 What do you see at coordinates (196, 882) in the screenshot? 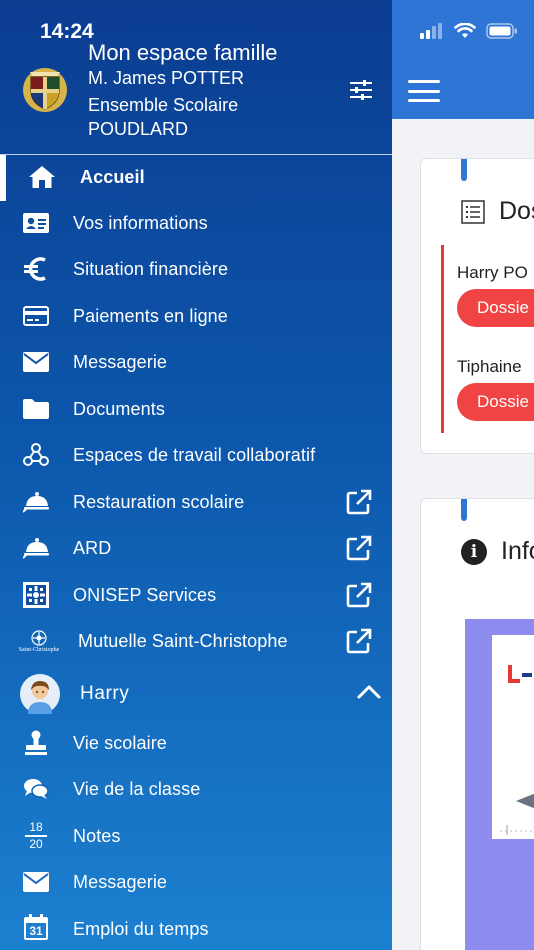
I see `nav-item-messagerie-child: Messagerie` at bounding box center [196, 882].